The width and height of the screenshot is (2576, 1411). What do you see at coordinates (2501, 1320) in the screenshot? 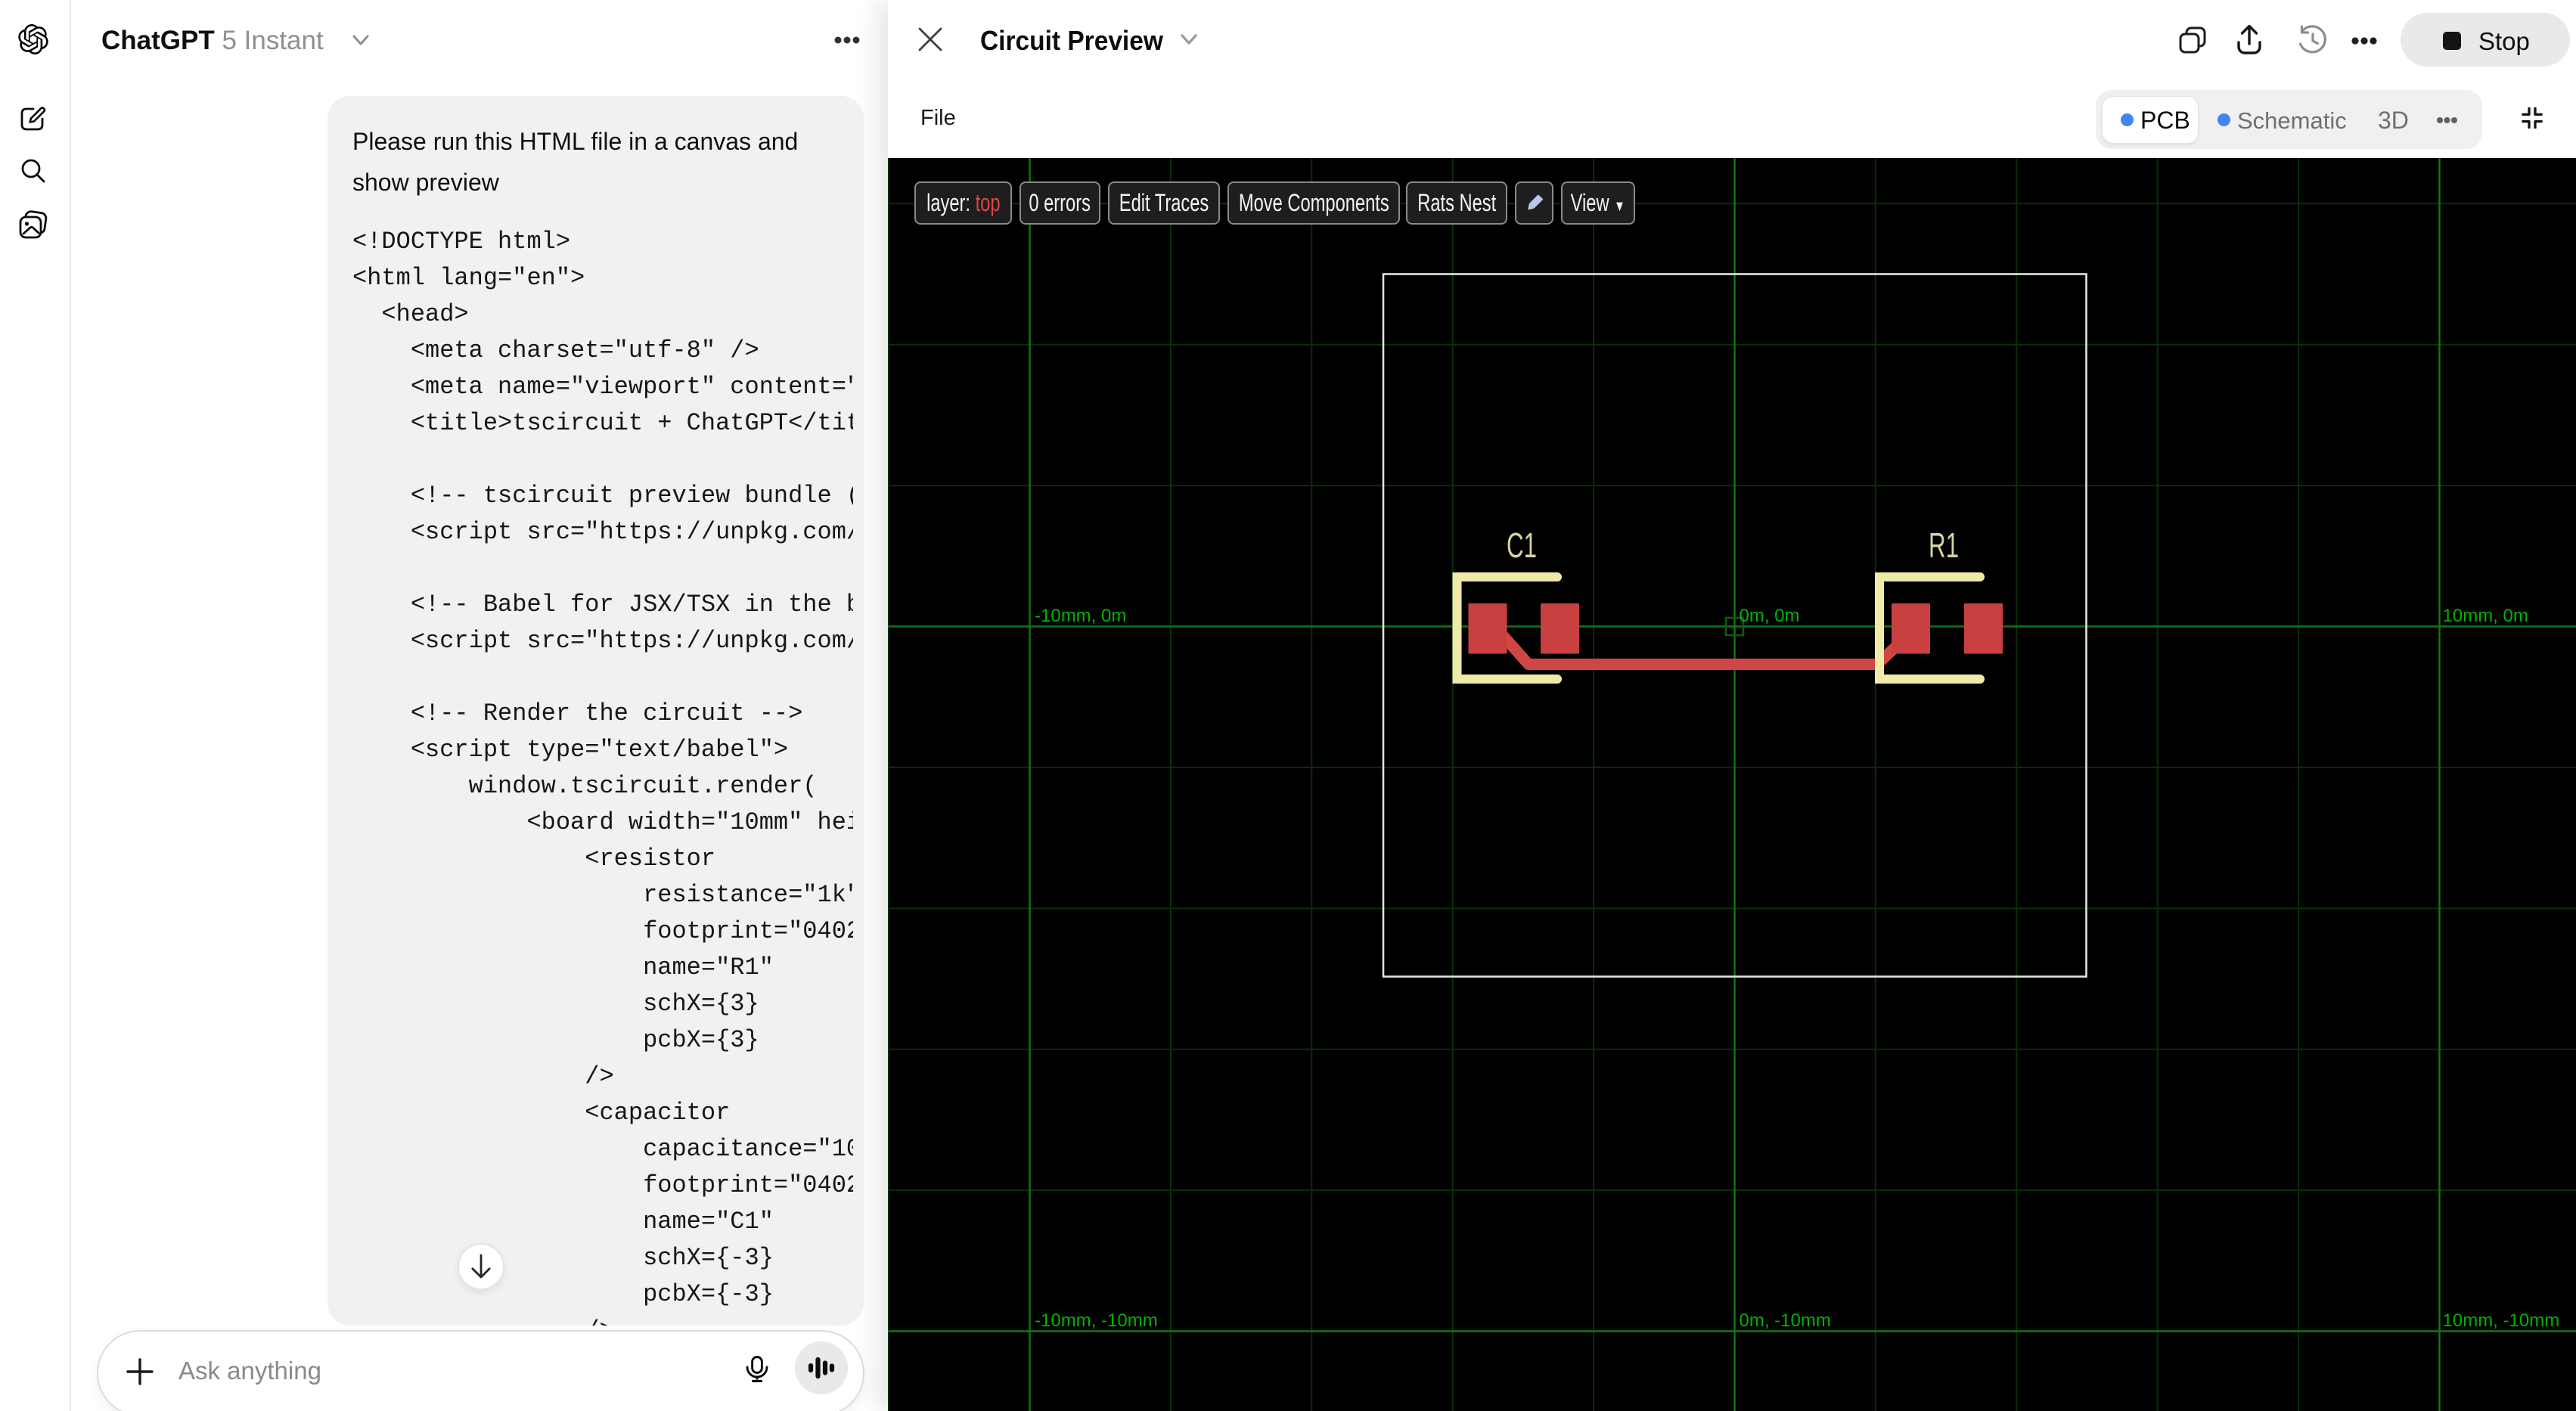
I see `svg-text: 10mm, -10mm` at bounding box center [2501, 1320].